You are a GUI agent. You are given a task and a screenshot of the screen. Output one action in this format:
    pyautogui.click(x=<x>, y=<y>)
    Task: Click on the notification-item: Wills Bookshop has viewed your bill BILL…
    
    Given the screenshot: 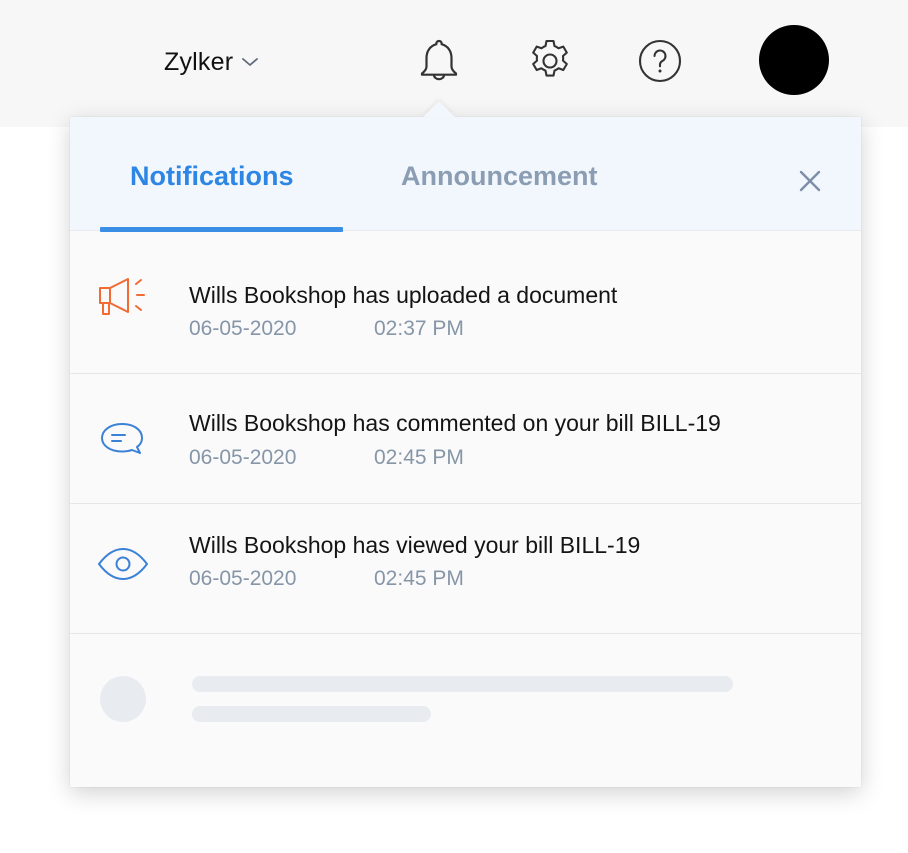 What is the action you would take?
    pyautogui.click(x=465, y=569)
    